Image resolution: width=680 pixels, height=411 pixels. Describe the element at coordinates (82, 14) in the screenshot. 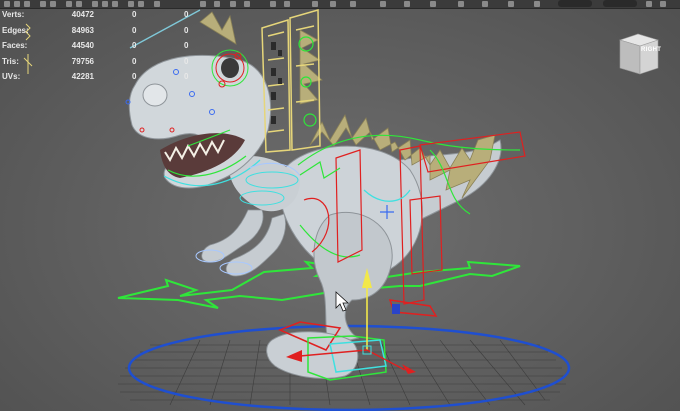

I see `hud-value: 40472` at that location.